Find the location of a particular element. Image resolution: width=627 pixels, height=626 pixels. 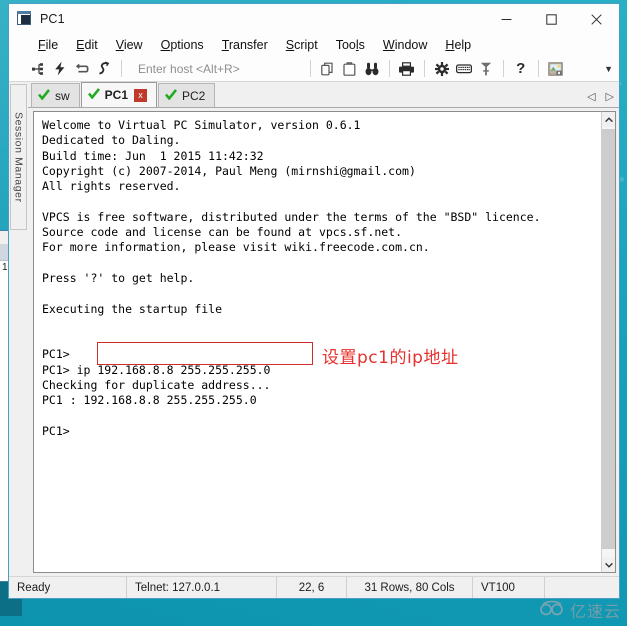

minimize-icon is located at coordinates (506, 19).